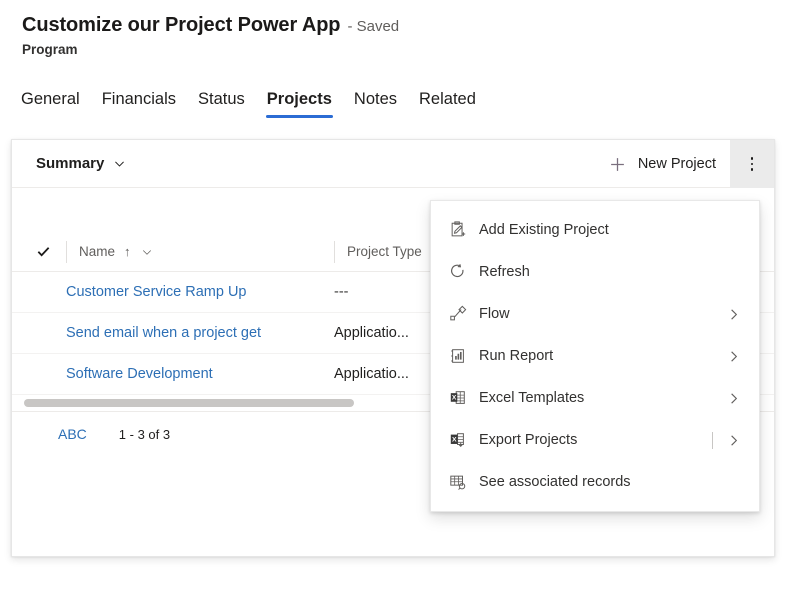  What do you see at coordinates (447, 99) in the screenshot?
I see `tab-label: Related` at bounding box center [447, 99].